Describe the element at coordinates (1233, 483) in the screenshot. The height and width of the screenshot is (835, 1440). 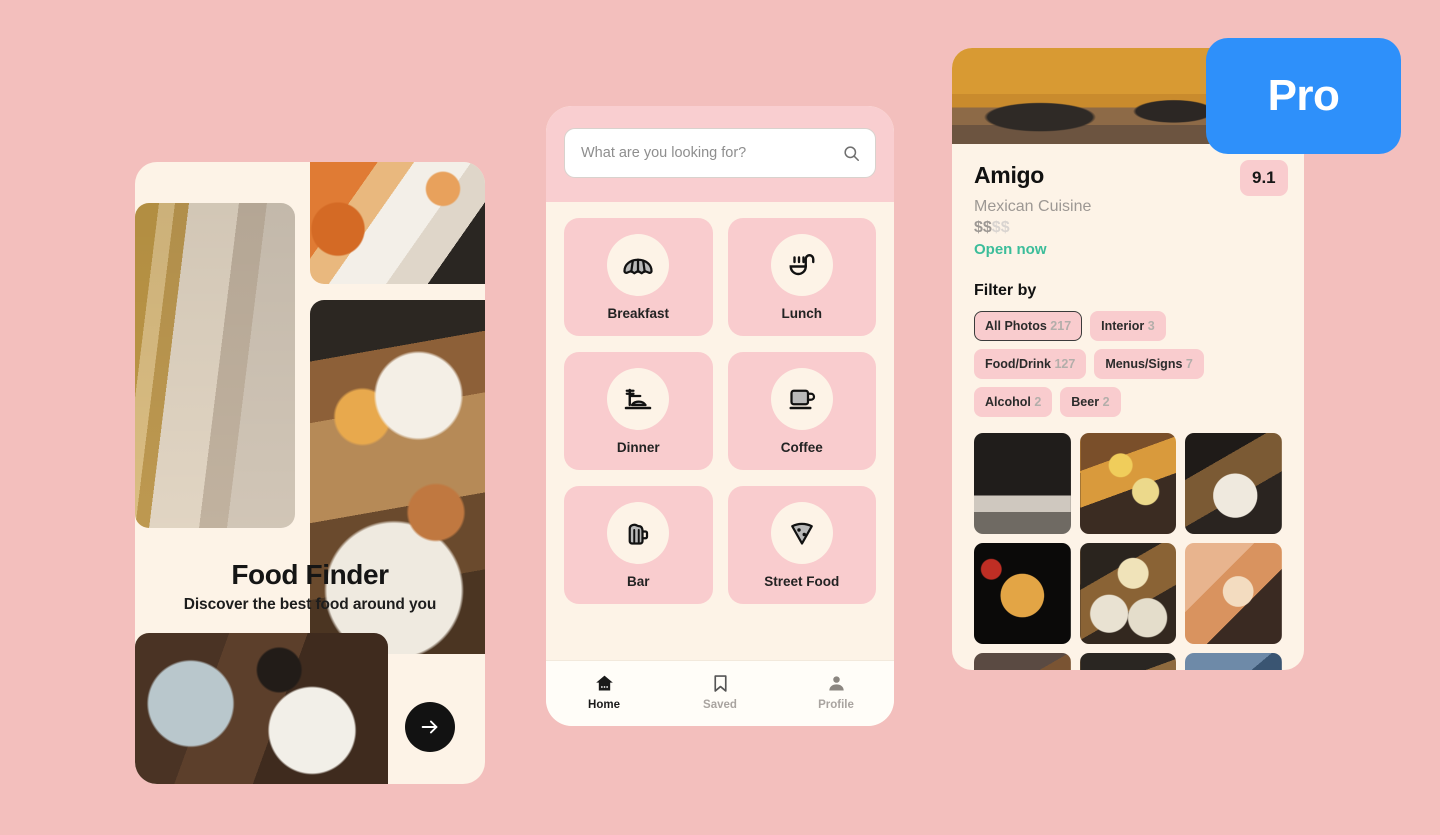
I see `mexican-platter-photo` at that location.